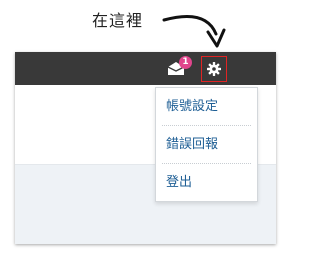 The height and width of the screenshot is (260, 322). I want to click on menu-item-account-settings: 帳號設定, so click(206, 106).